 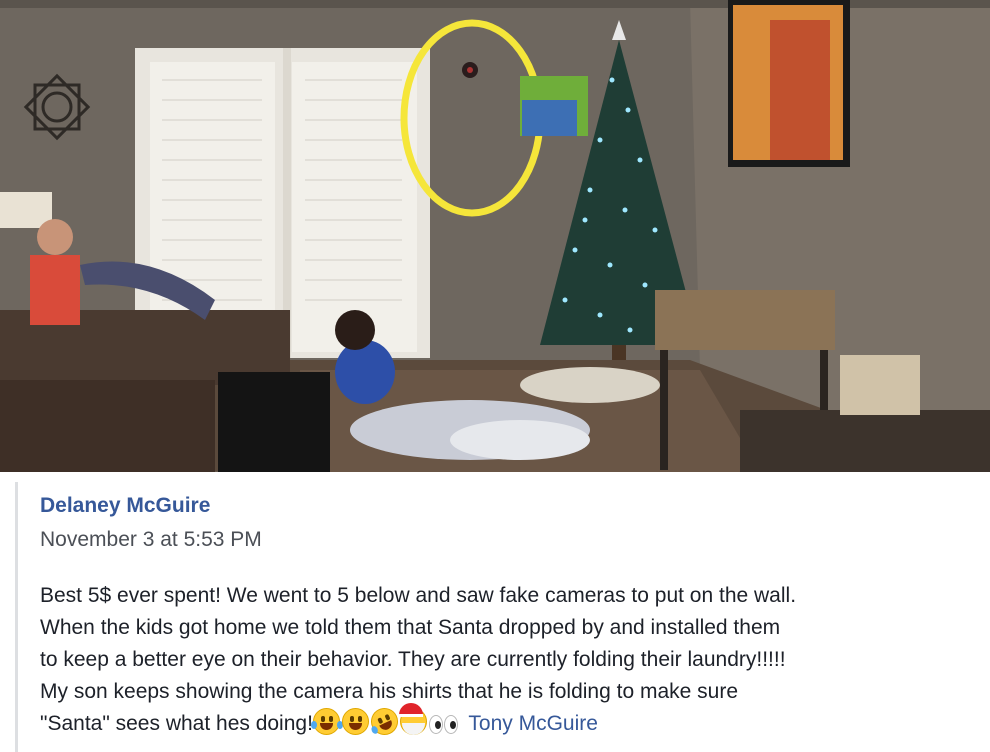 What do you see at coordinates (745, 320) in the screenshot?
I see `console-table` at bounding box center [745, 320].